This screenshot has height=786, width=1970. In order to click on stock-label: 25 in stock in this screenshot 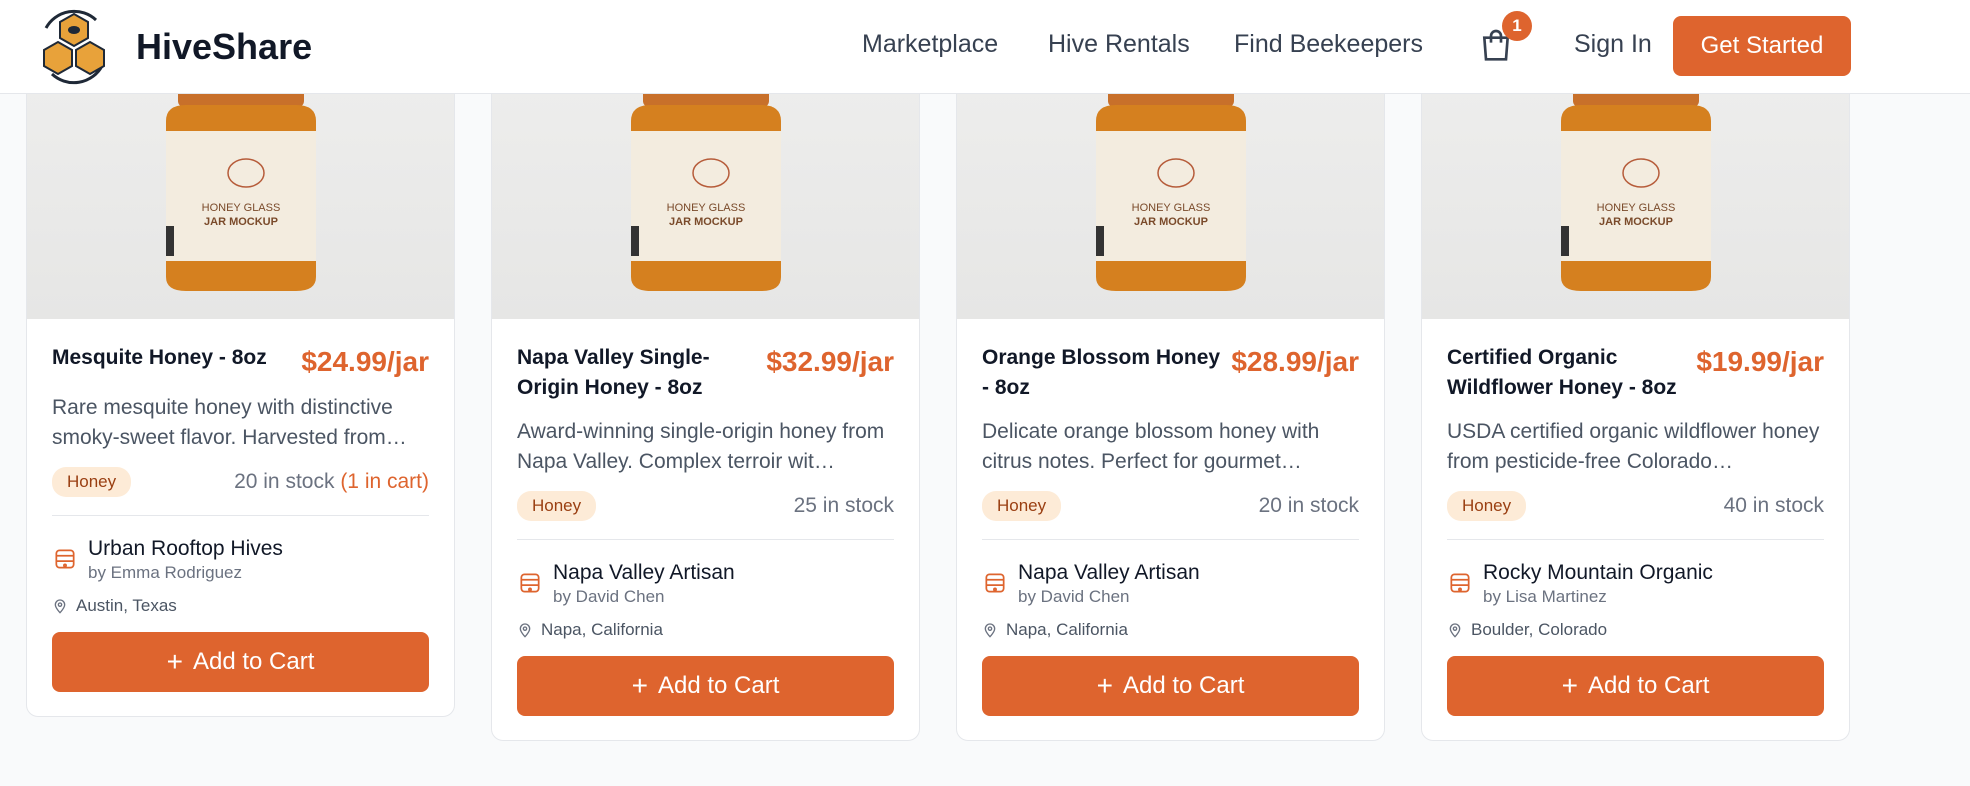, I will do `click(843, 505)`.